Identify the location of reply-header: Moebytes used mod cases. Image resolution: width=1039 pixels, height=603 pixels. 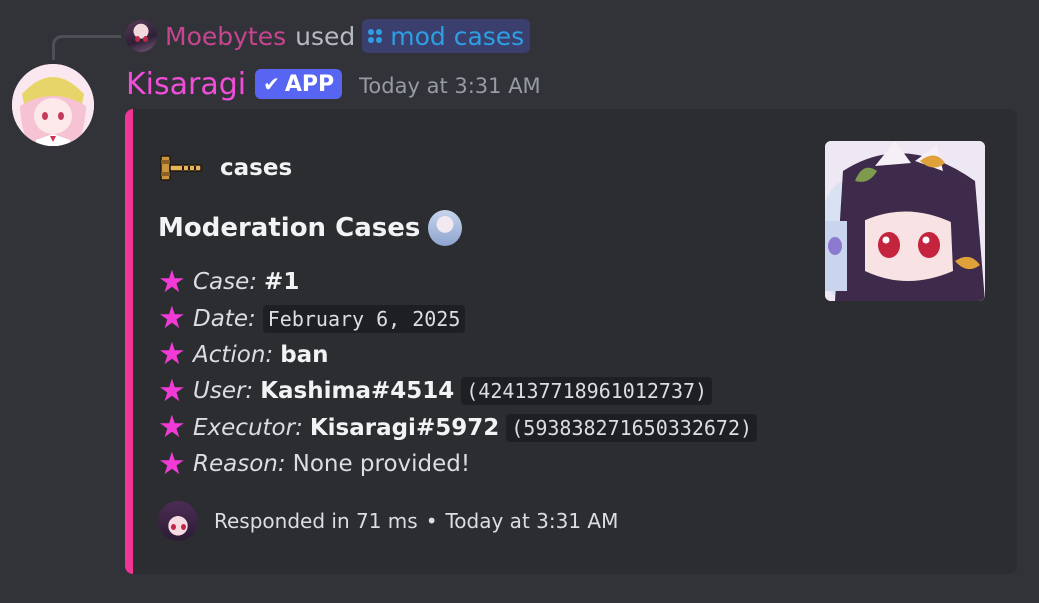
(348, 36).